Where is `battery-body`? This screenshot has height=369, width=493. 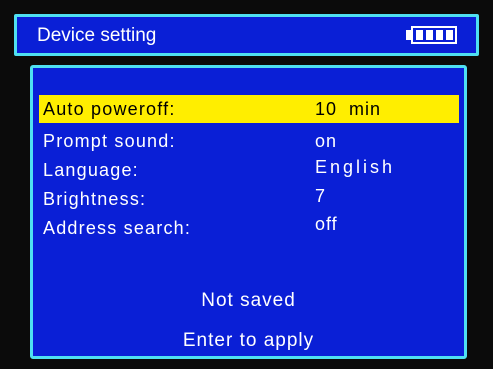 battery-body is located at coordinates (434, 35).